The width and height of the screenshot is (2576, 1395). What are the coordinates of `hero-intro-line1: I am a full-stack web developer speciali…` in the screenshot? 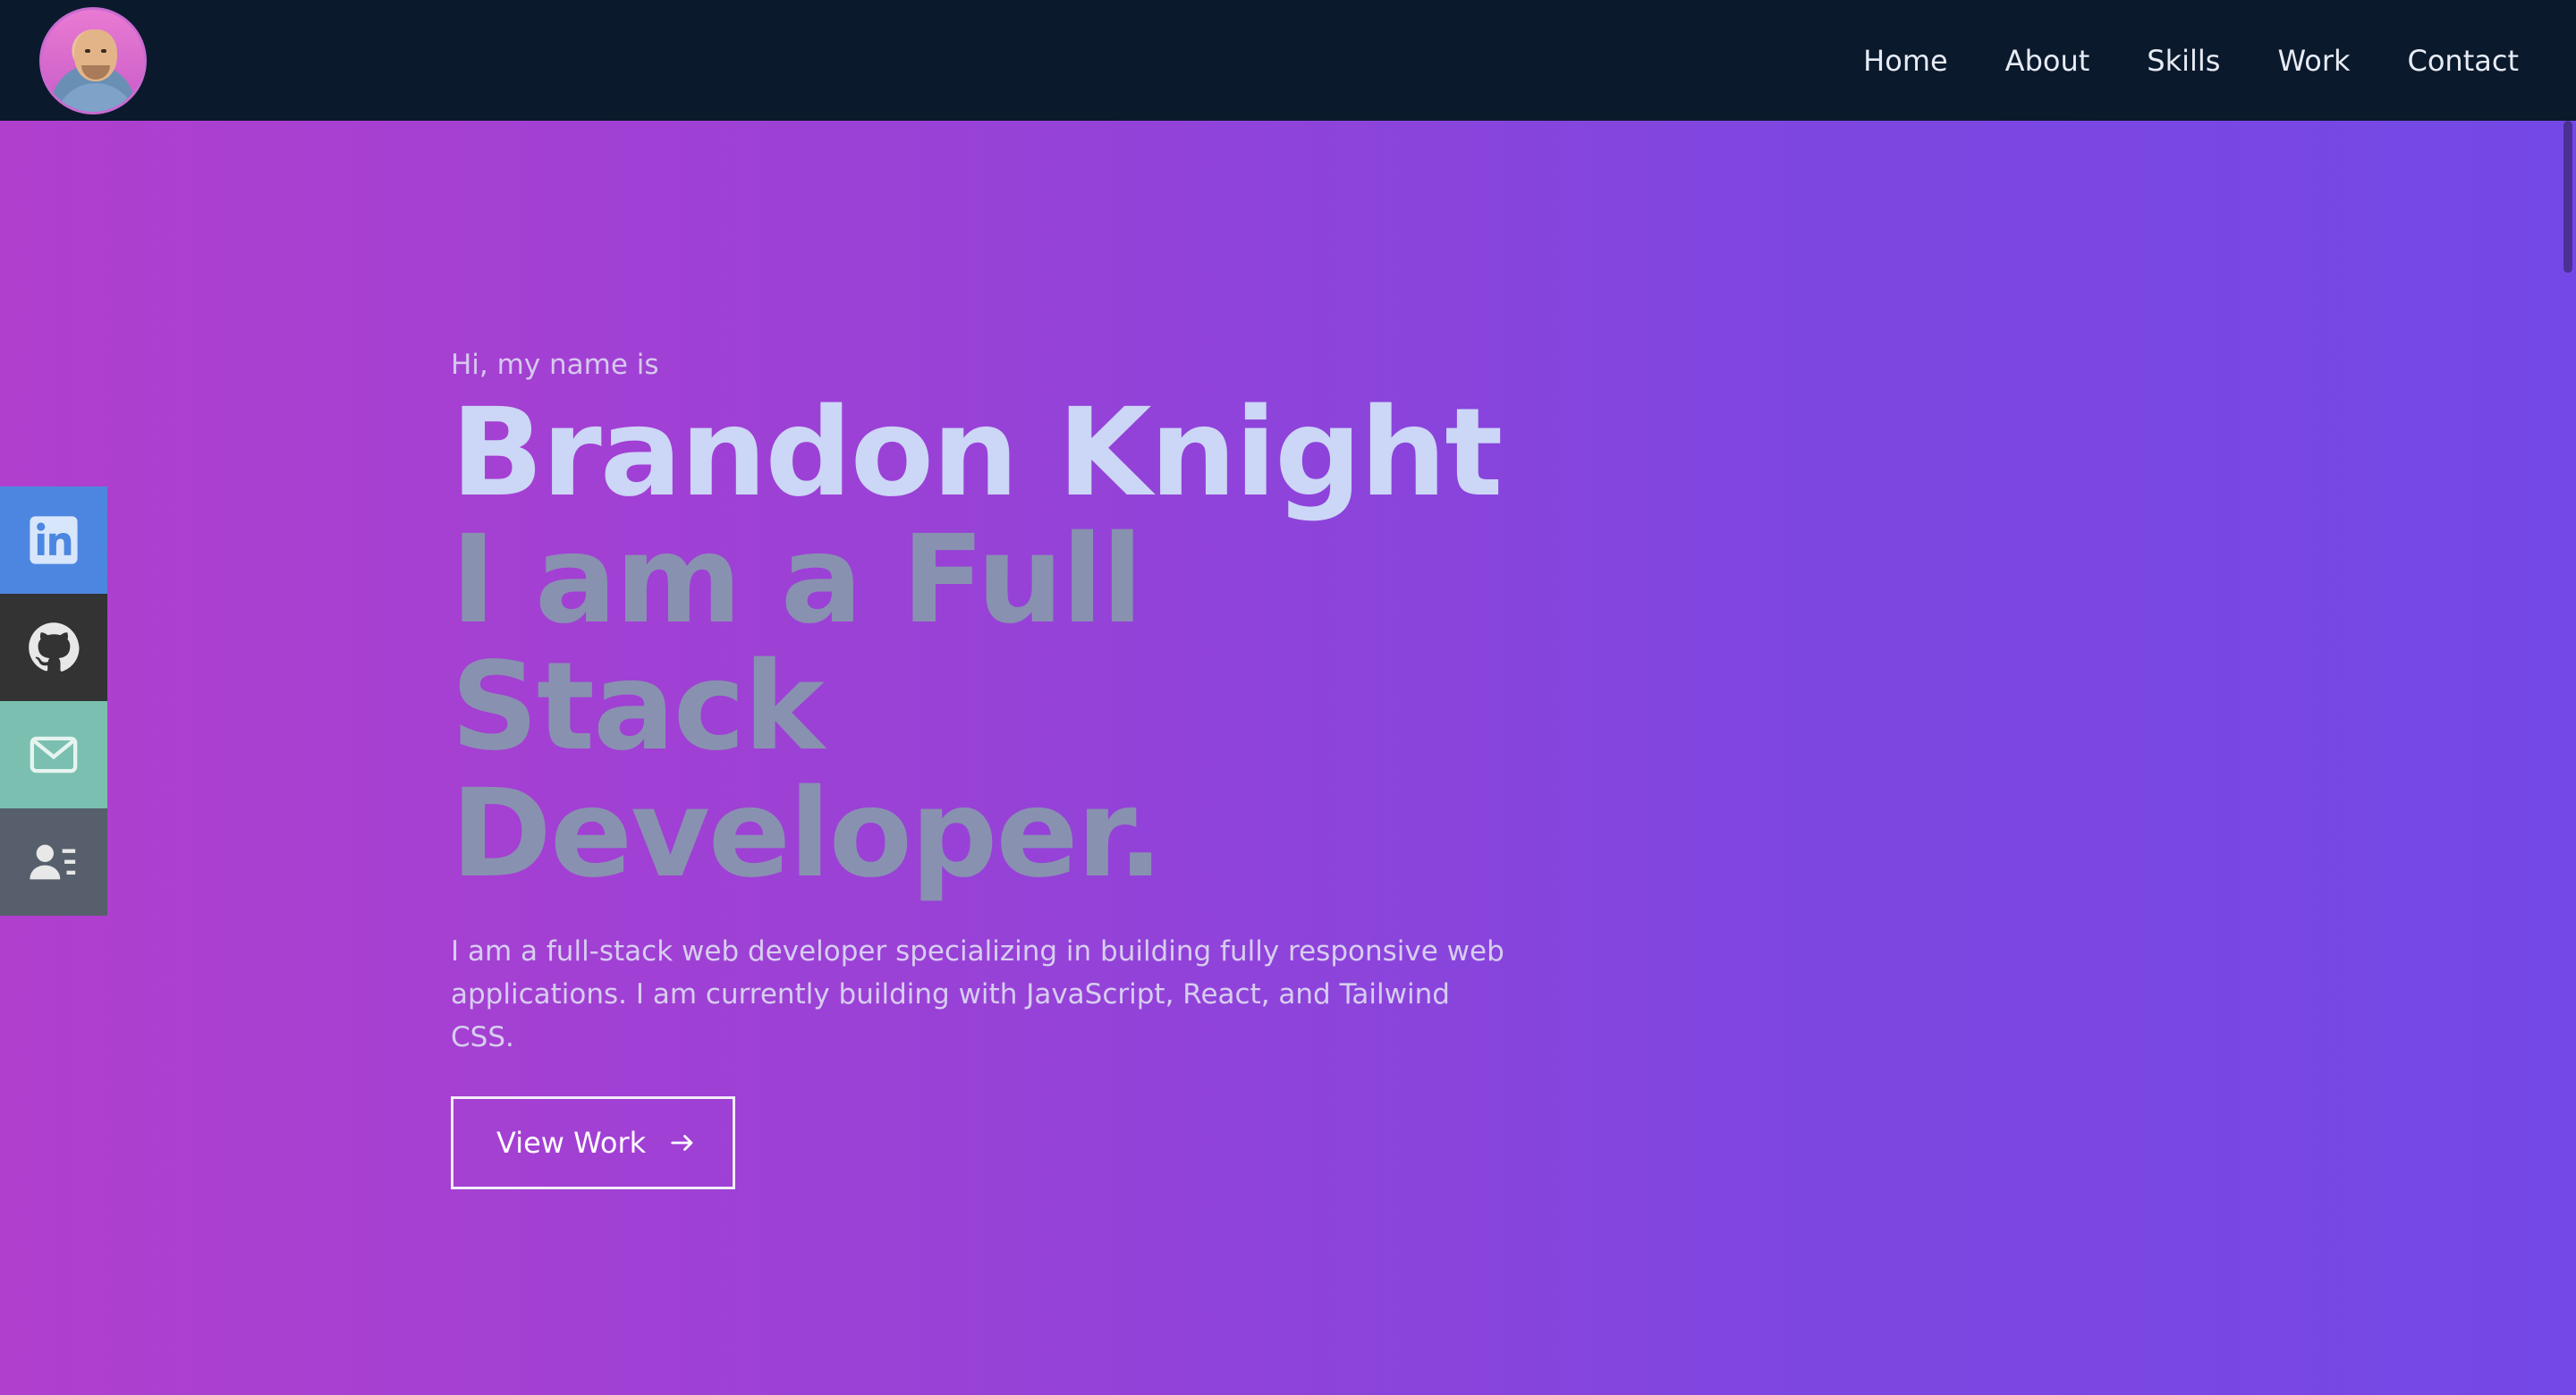 It's located at (977, 951).